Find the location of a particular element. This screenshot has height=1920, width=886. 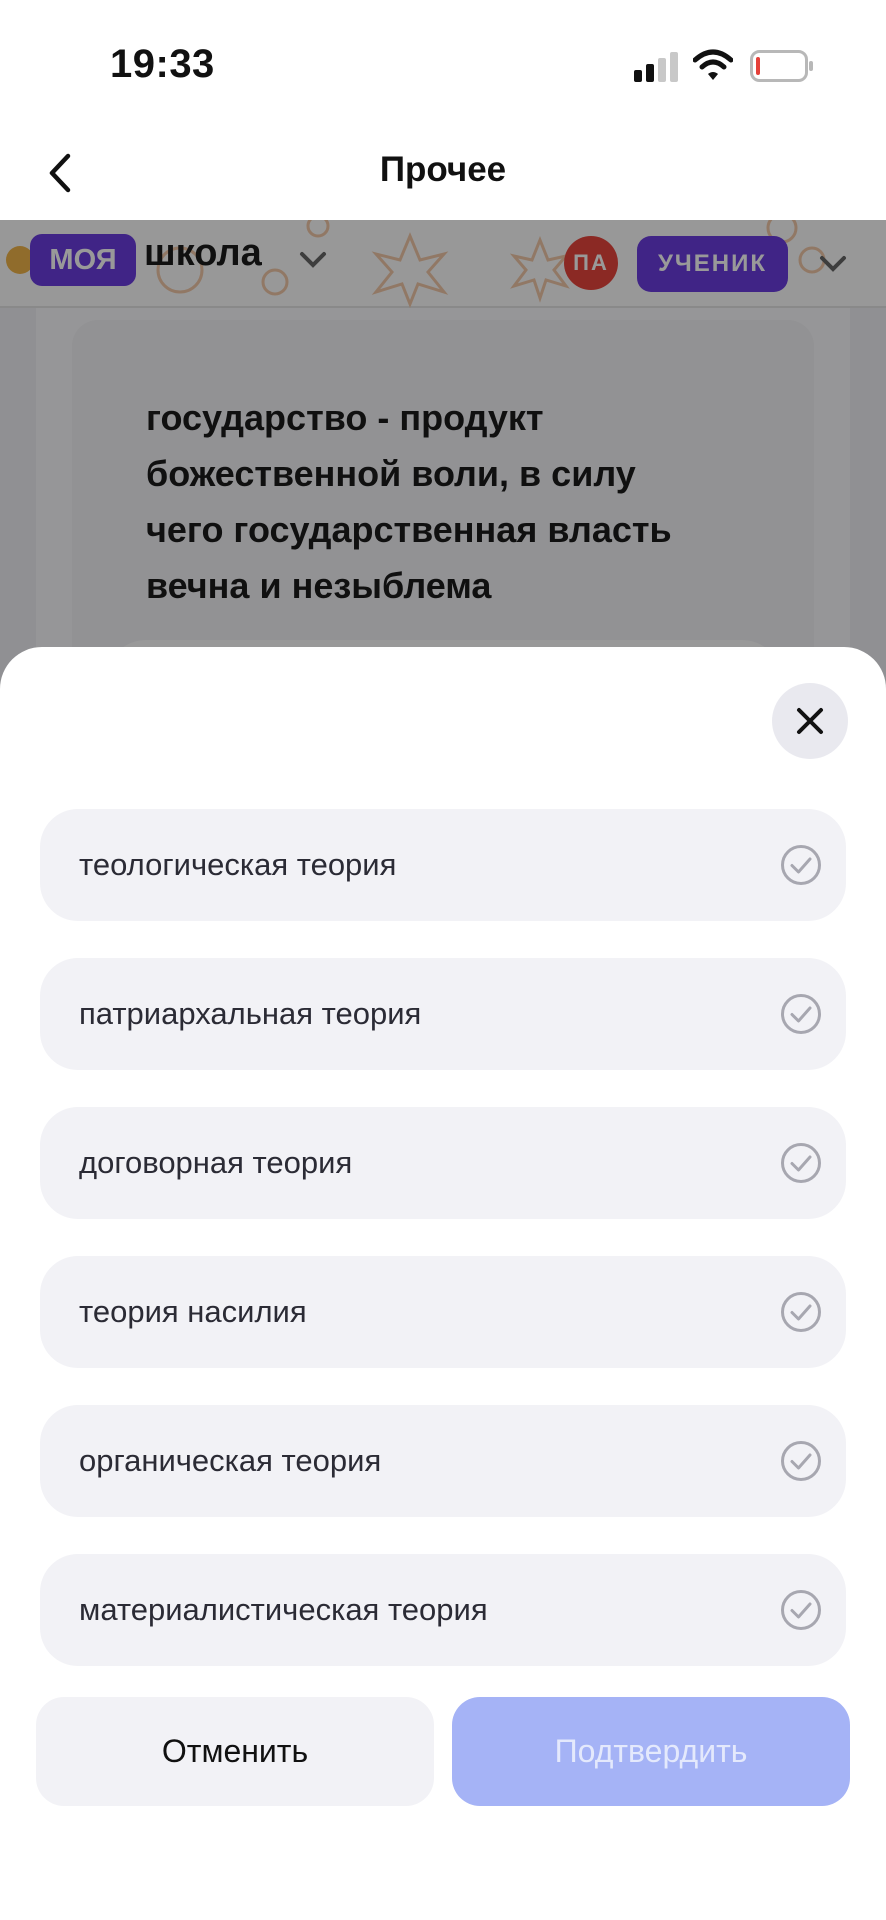

close-icon is located at coordinates (810, 721).